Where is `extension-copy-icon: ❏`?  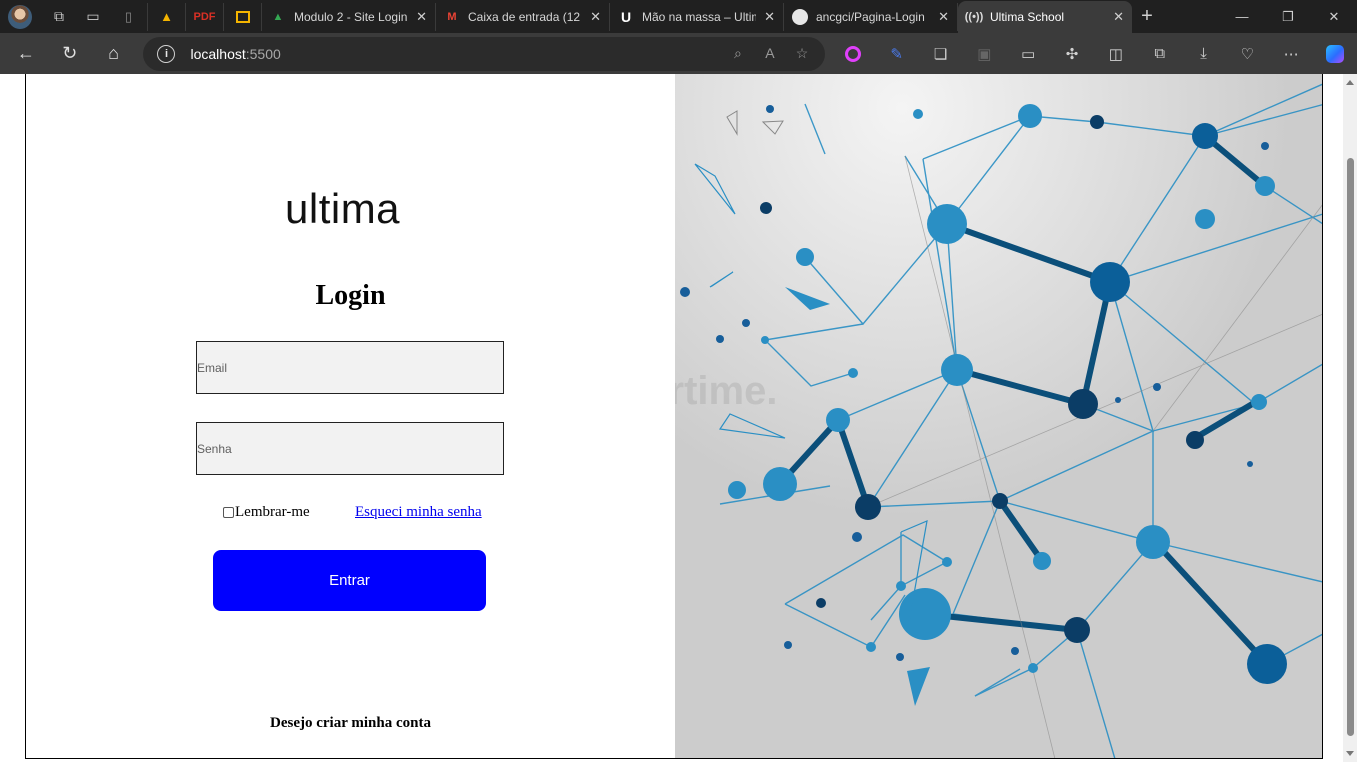
extension-copy-icon: ❏ is located at coordinates (941, 54).